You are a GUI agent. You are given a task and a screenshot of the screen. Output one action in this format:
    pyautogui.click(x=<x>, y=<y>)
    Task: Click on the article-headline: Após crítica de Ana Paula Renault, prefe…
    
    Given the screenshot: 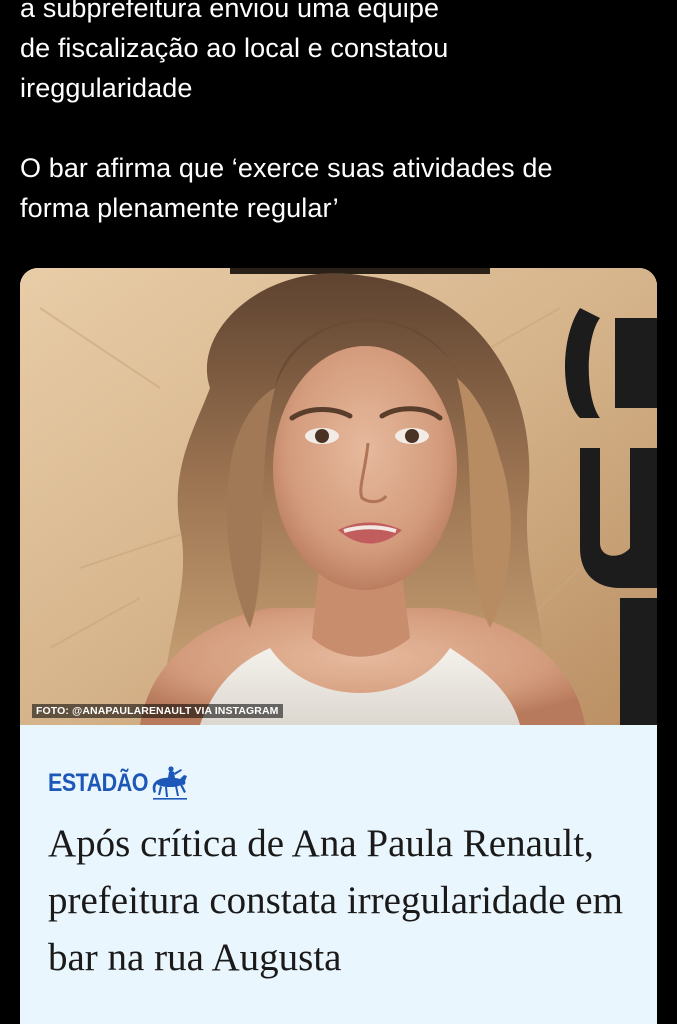 What is the action you would take?
    pyautogui.click(x=348, y=900)
    